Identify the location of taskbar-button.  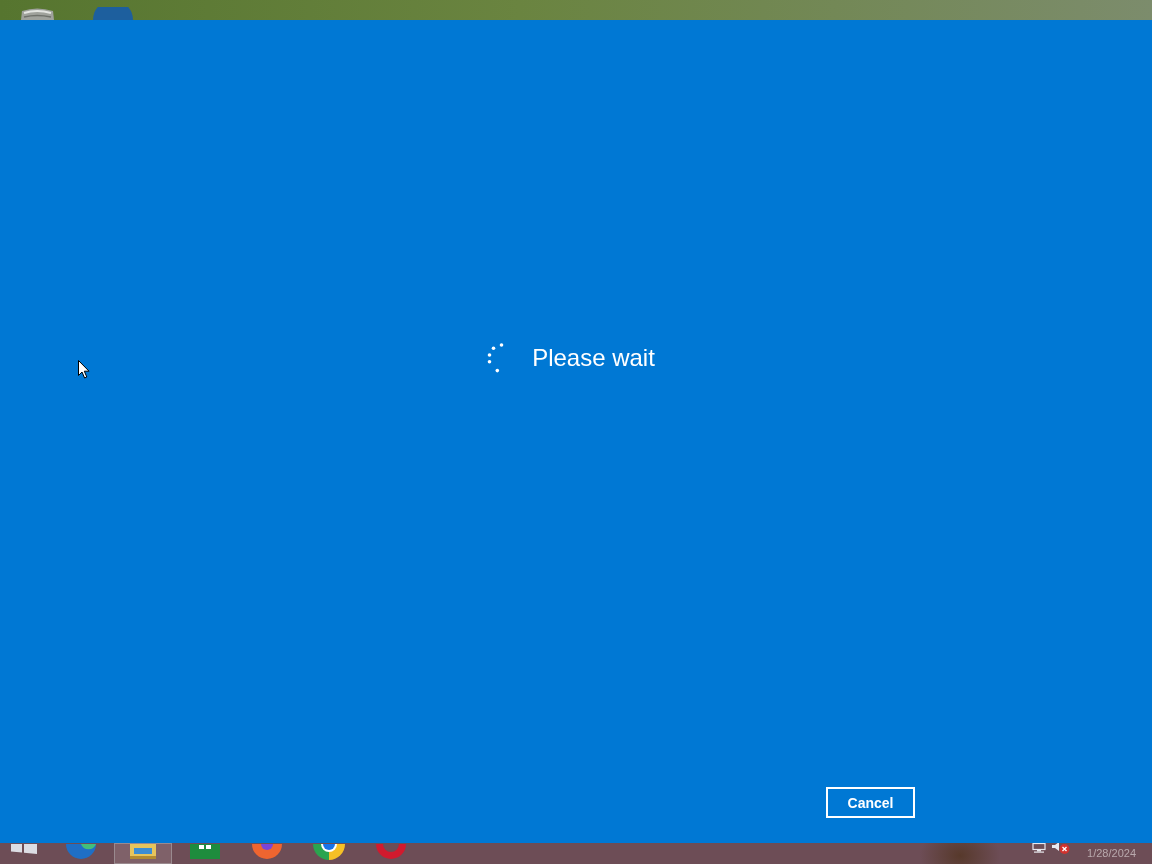
(143, 853).